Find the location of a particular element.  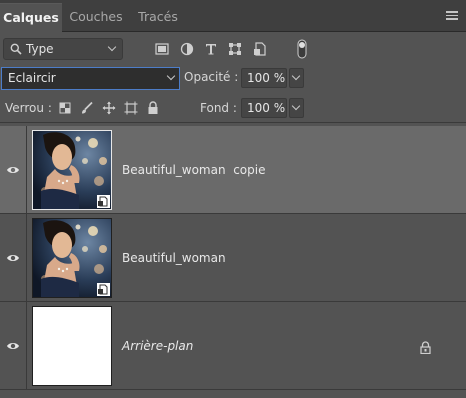

opacity-label: Opacité : is located at coordinates (211, 77).